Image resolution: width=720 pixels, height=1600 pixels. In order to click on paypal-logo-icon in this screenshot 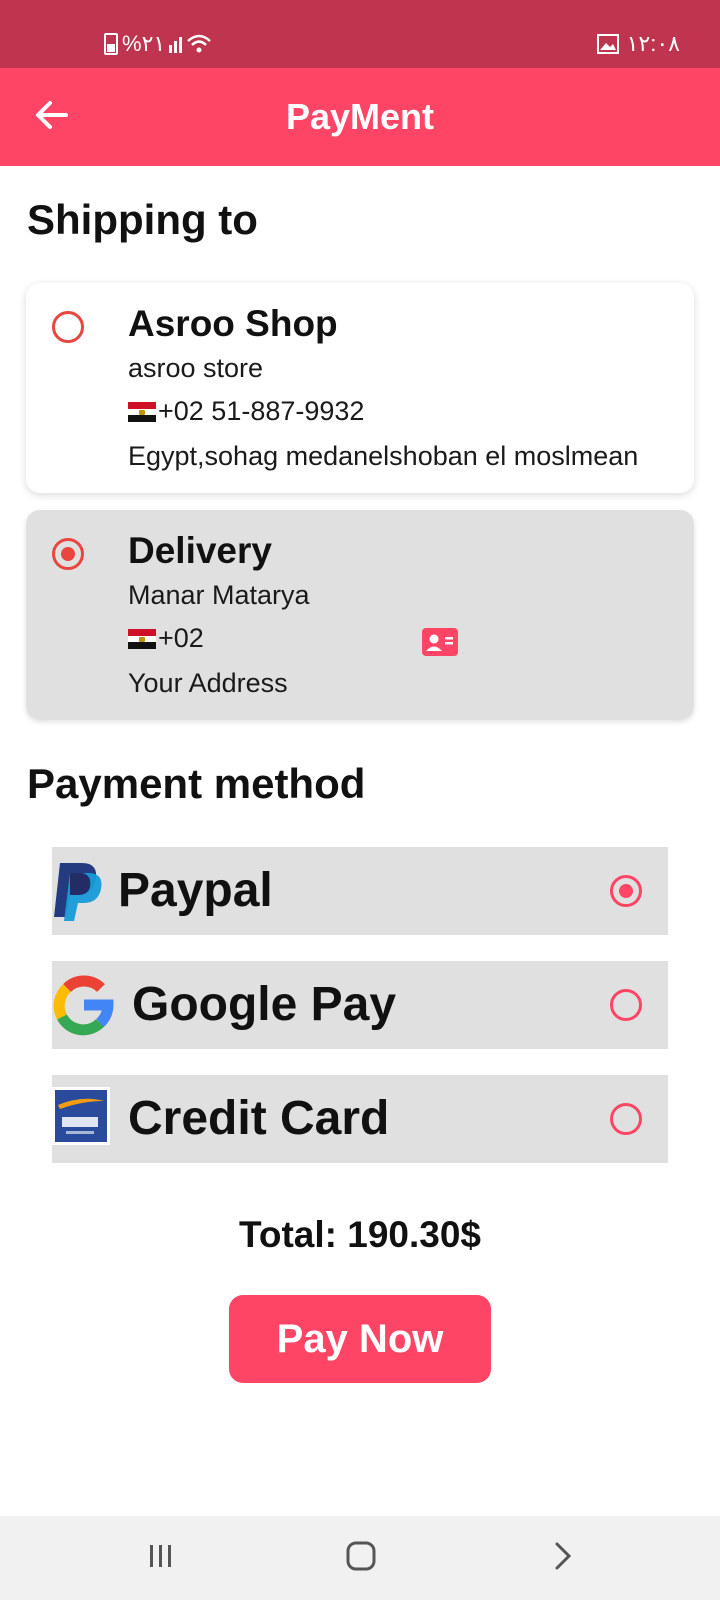, I will do `click(84, 891)`.